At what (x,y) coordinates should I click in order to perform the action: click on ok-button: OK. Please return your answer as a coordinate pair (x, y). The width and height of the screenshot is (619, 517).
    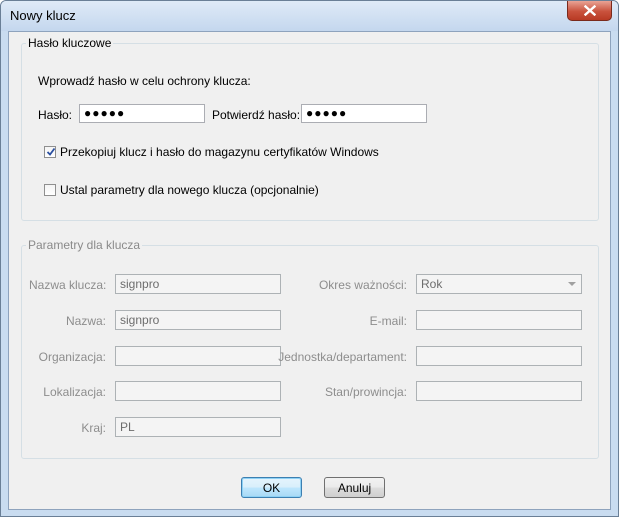
    Looking at the image, I should click on (271, 487).